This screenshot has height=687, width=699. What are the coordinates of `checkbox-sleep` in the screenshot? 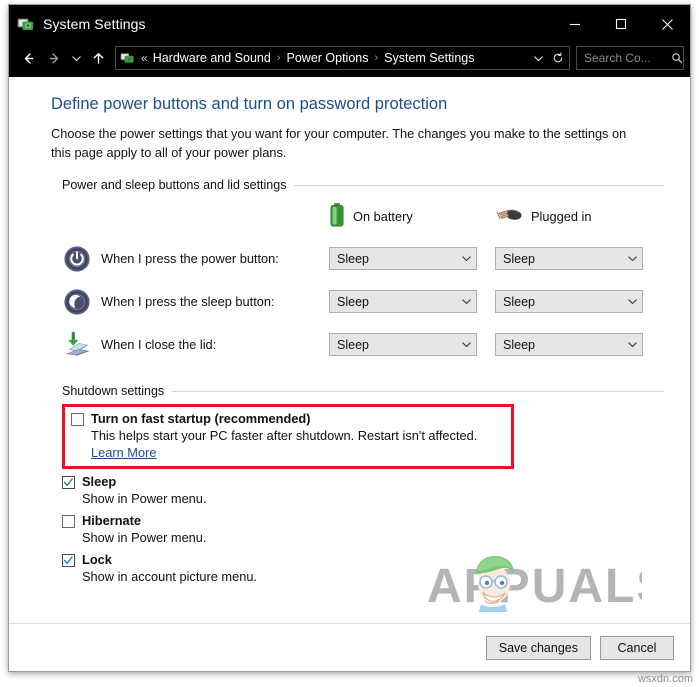 It's located at (68, 483).